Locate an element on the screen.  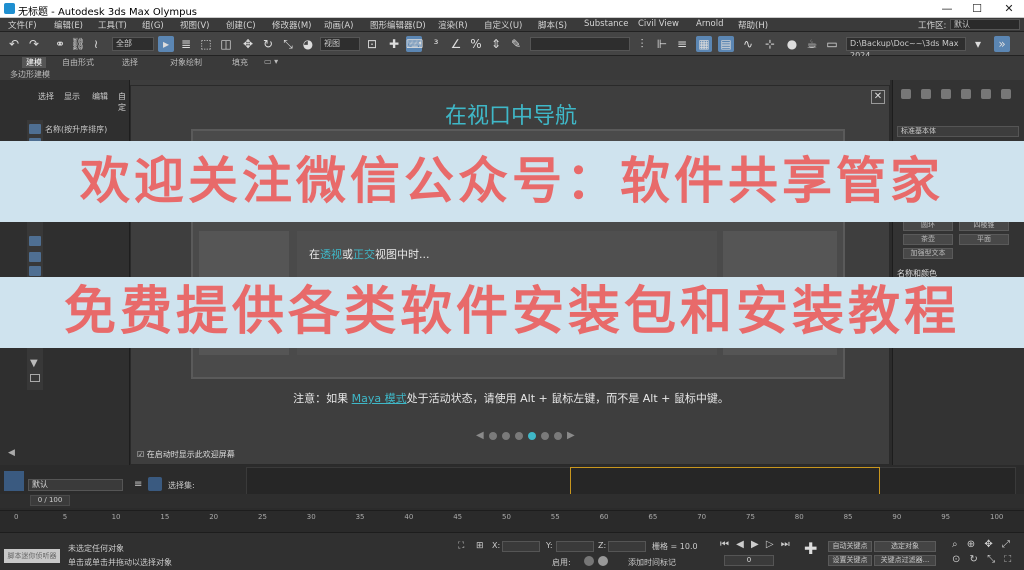
ribbon-tab-object-paint: 对象绘制 is located at coordinates (186, 62).